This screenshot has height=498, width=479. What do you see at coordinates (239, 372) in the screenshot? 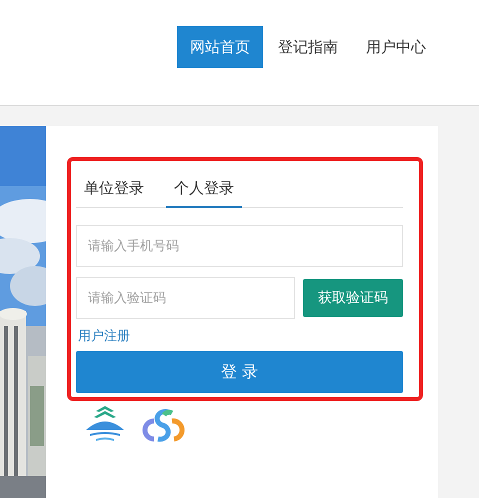
I see `login-button: 登 录` at bounding box center [239, 372].